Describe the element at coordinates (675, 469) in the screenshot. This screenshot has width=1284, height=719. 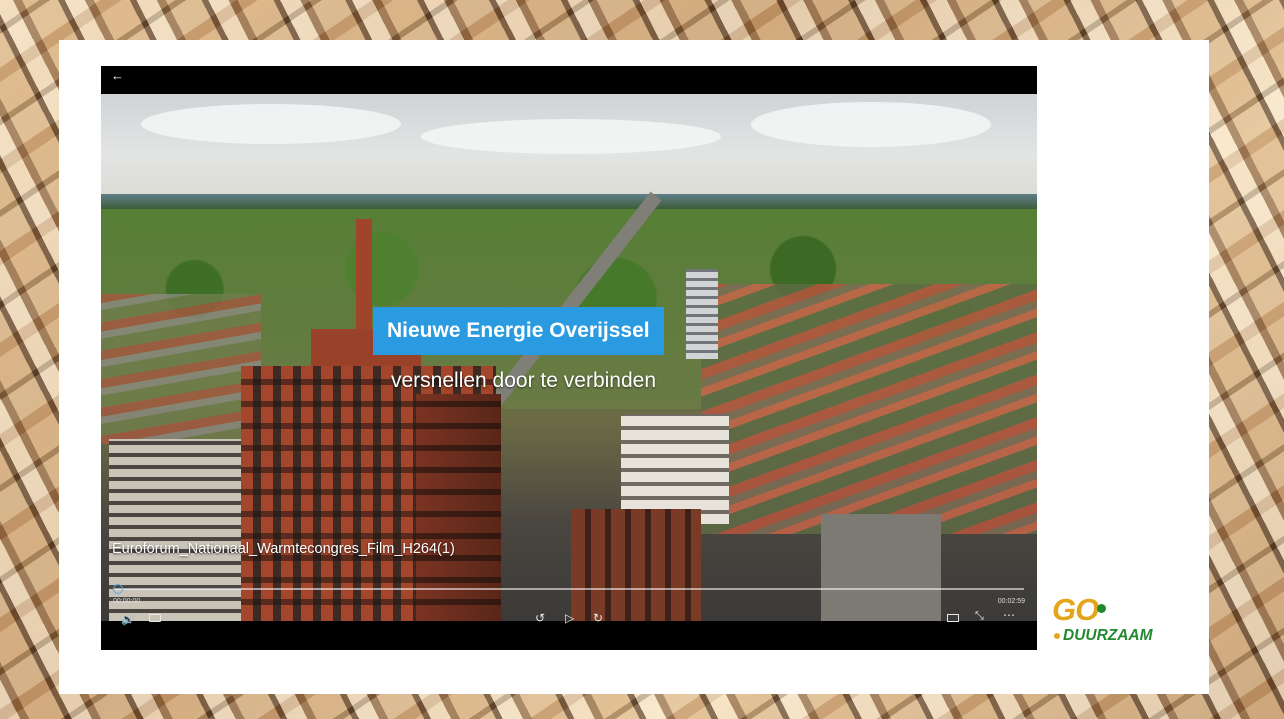
I see `apartment-block-center` at that location.